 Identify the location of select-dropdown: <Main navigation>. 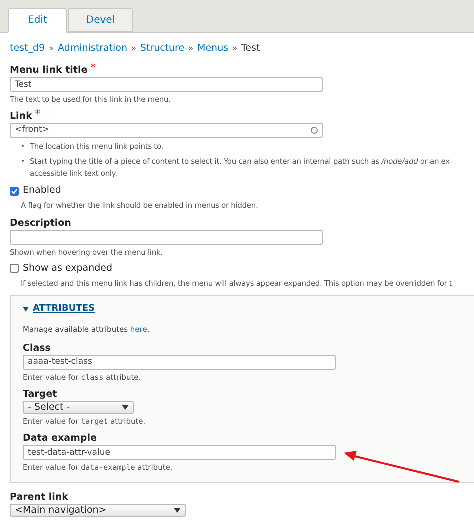
(98, 510).